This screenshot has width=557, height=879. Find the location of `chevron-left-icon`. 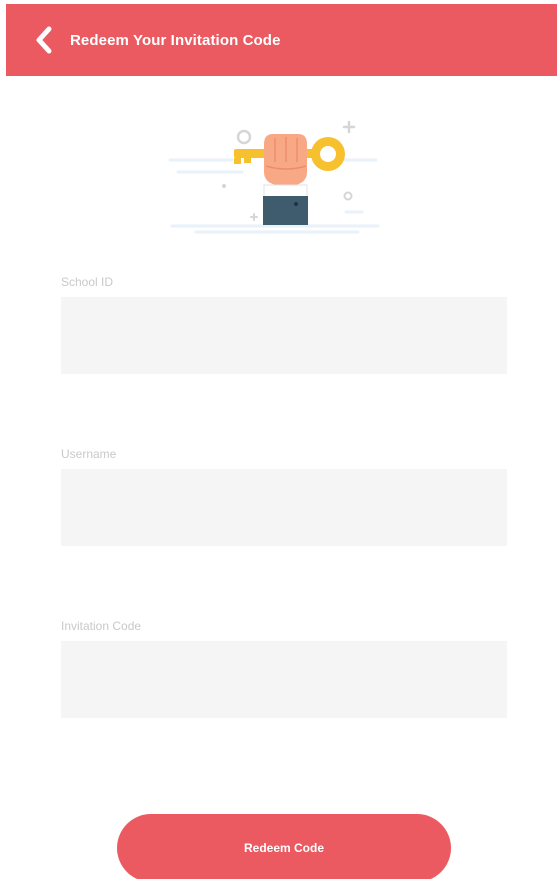

chevron-left-icon is located at coordinates (44, 40).